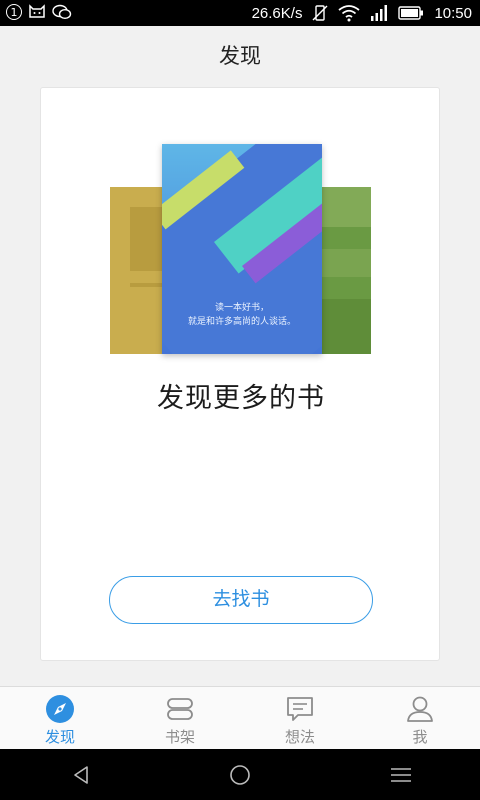  I want to click on book-front-cover: 读一本好书， 就是和许多高尚的人谈话。, so click(242, 249).